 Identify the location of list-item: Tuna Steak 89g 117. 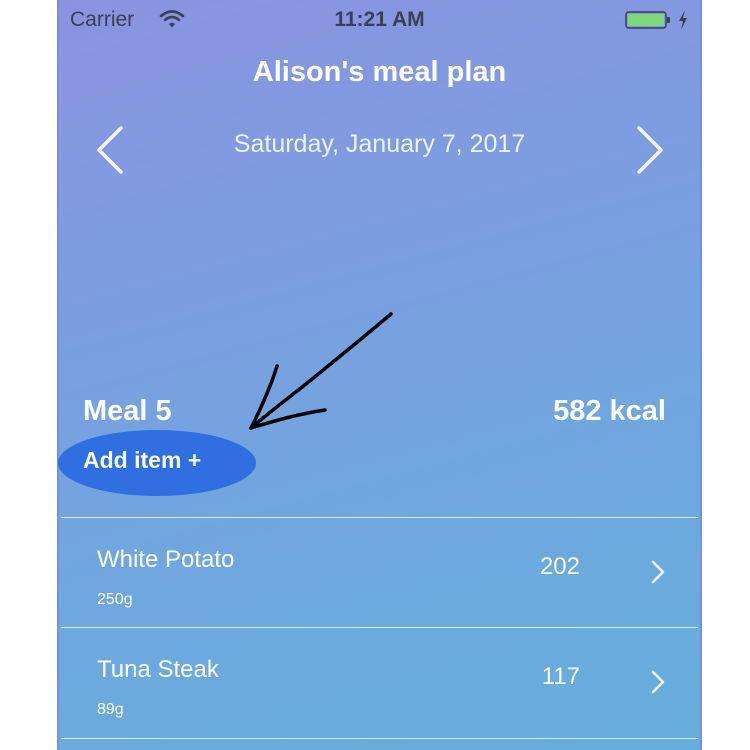
(379, 683).